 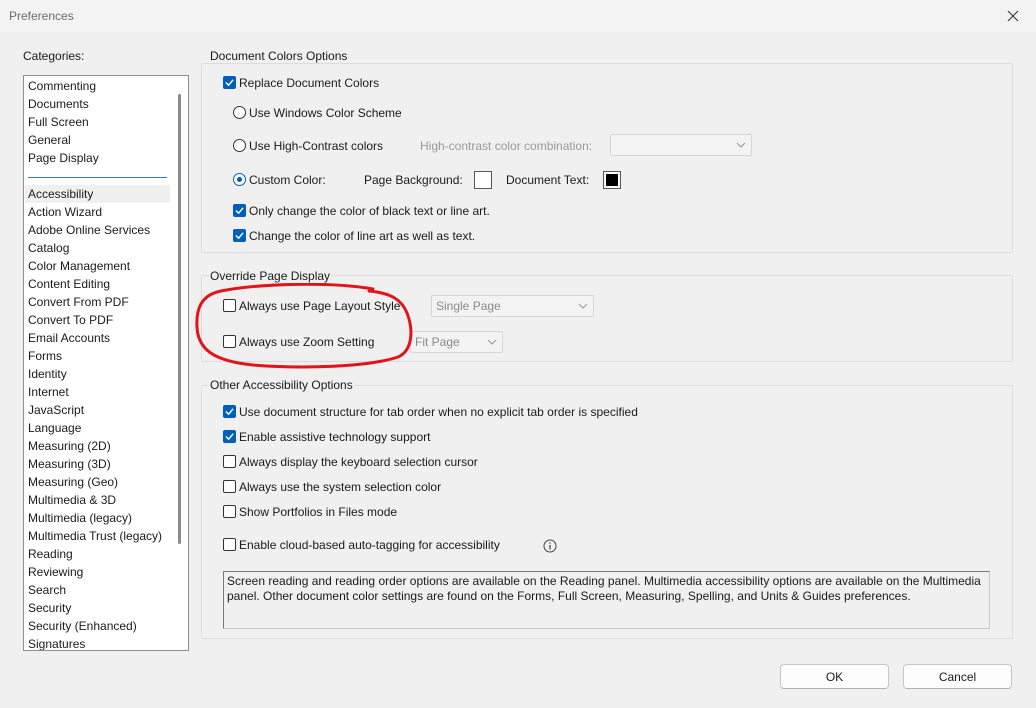 What do you see at coordinates (335, 437) in the screenshot?
I see `assistive-tech-label: Enable assistive technology support` at bounding box center [335, 437].